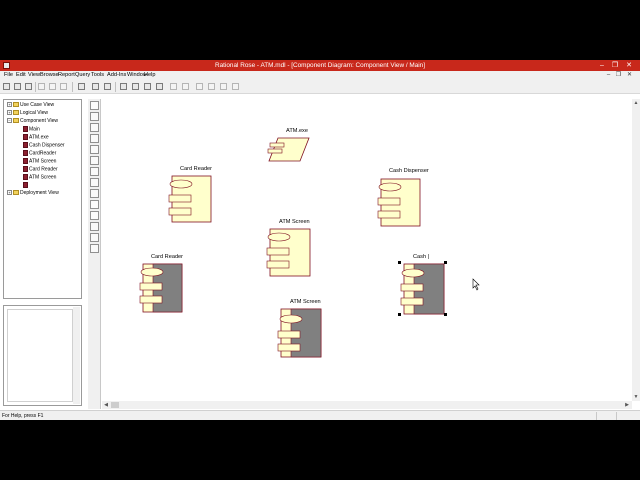 This screenshot has width=640, height=480. I want to click on context-help-button, so click(95, 86).